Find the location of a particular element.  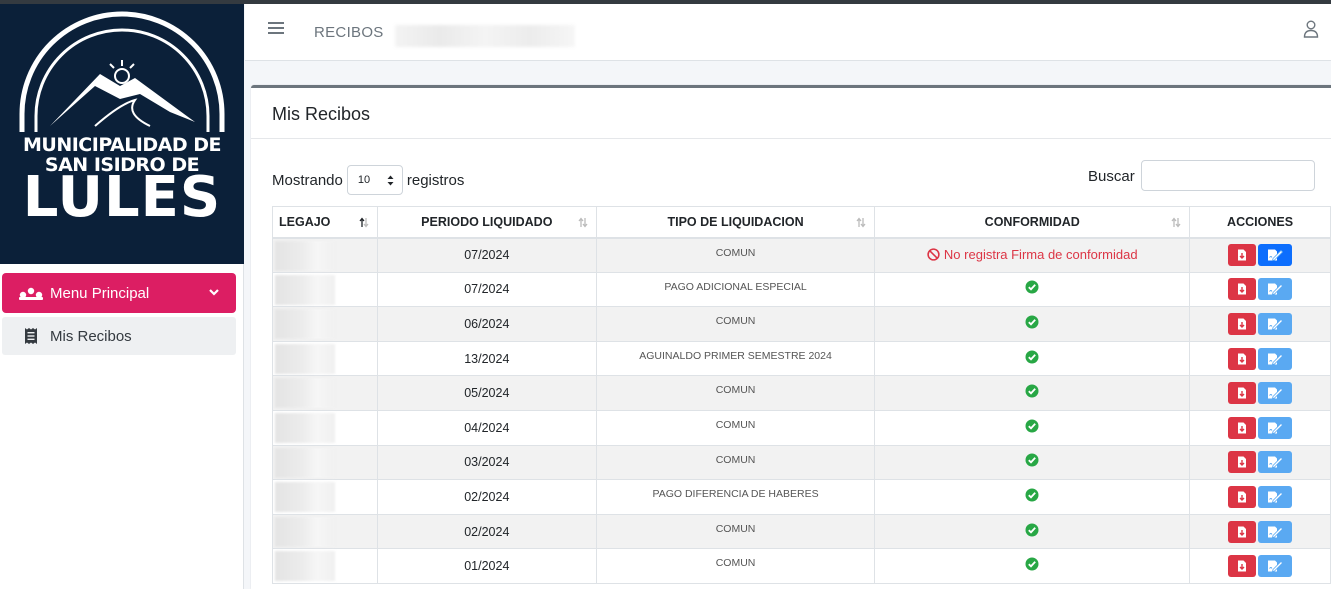

sitemap-icon is located at coordinates (31, 293).